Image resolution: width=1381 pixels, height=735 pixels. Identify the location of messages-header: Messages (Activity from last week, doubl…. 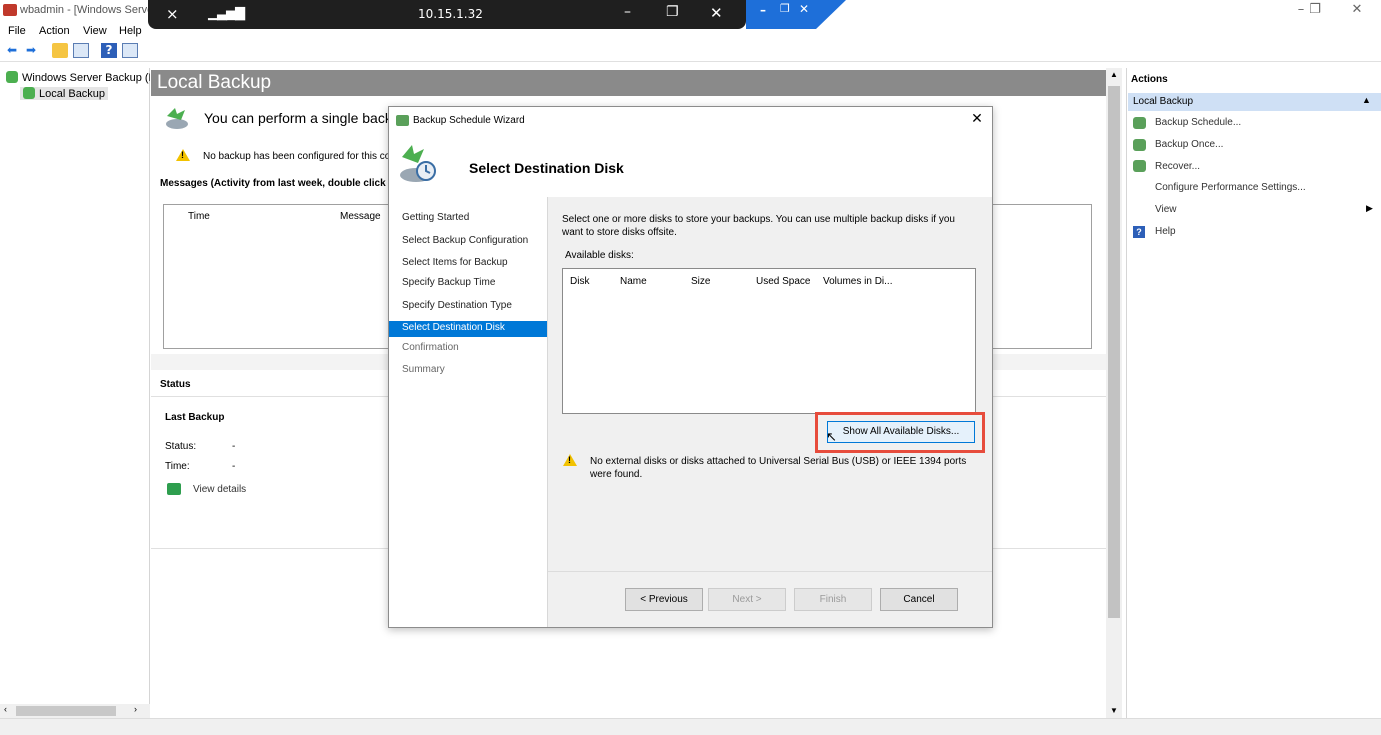
(274, 183).